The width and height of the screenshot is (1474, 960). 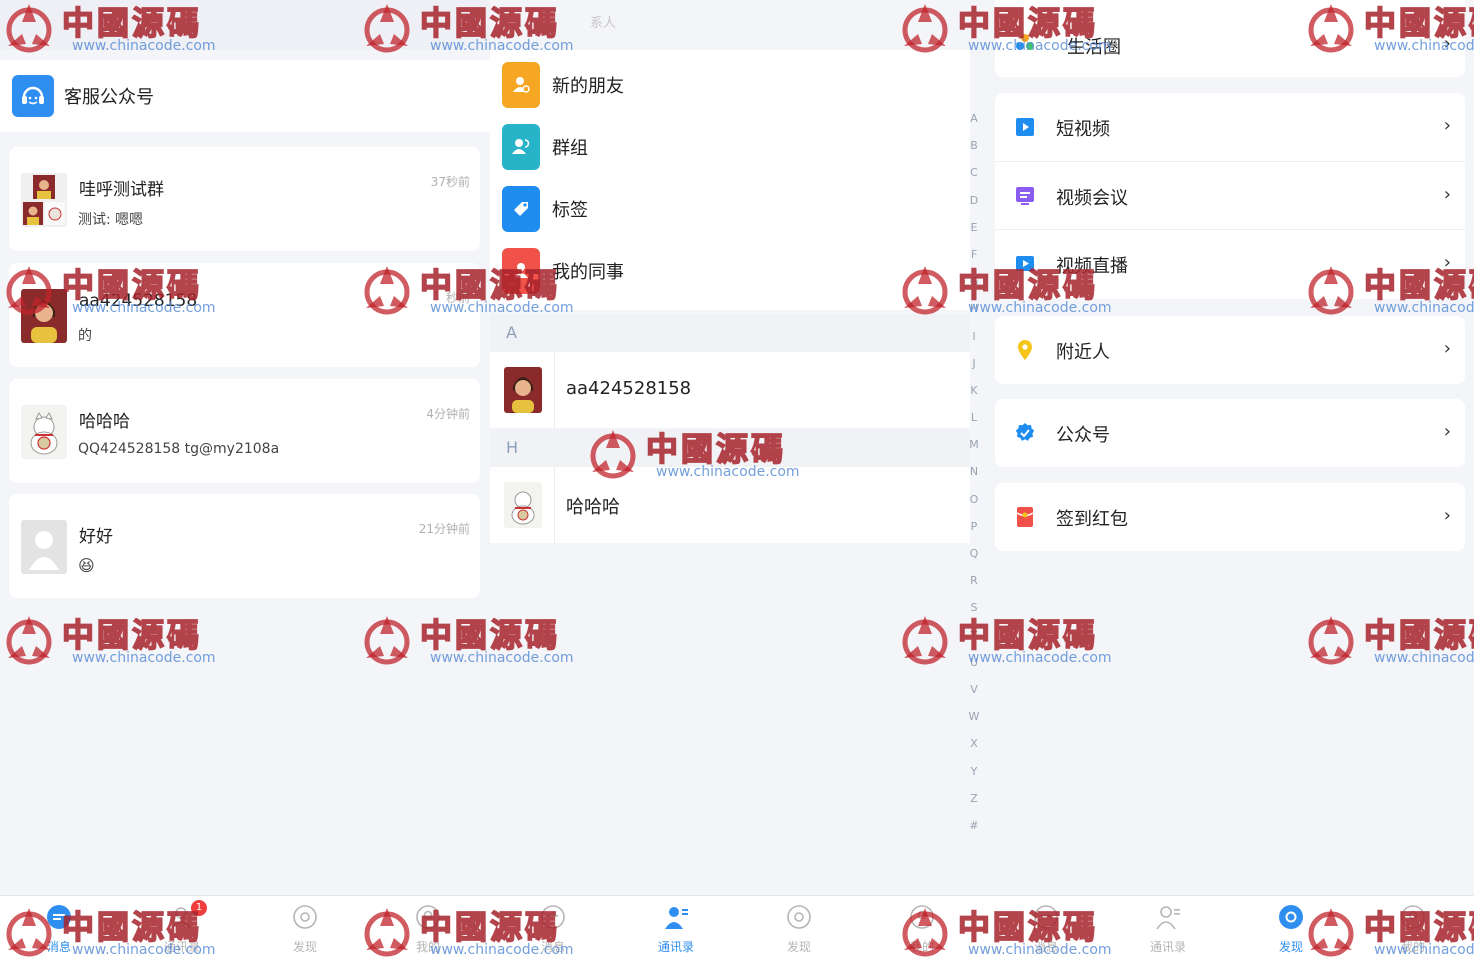 I want to click on alphabet-letter: D, so click(x=974, y=207).